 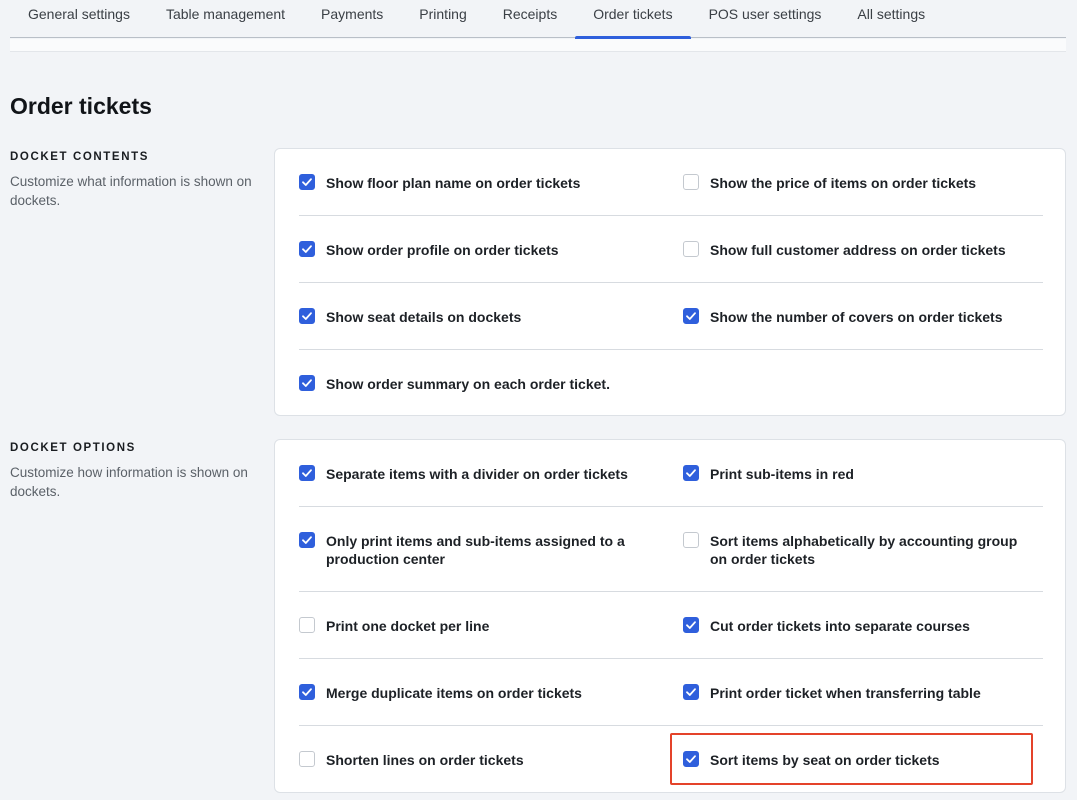 What do you see at coordinates (851, 759) in the screenshot?
I see `highlight-box` at bounding box center [851, 759].